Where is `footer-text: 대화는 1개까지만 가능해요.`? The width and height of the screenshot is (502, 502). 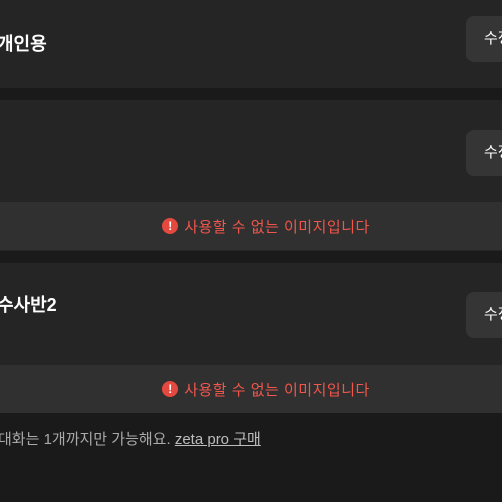 footer-text: 대화는 1개까지만 가능해요. is located at coordinates (85, 439).